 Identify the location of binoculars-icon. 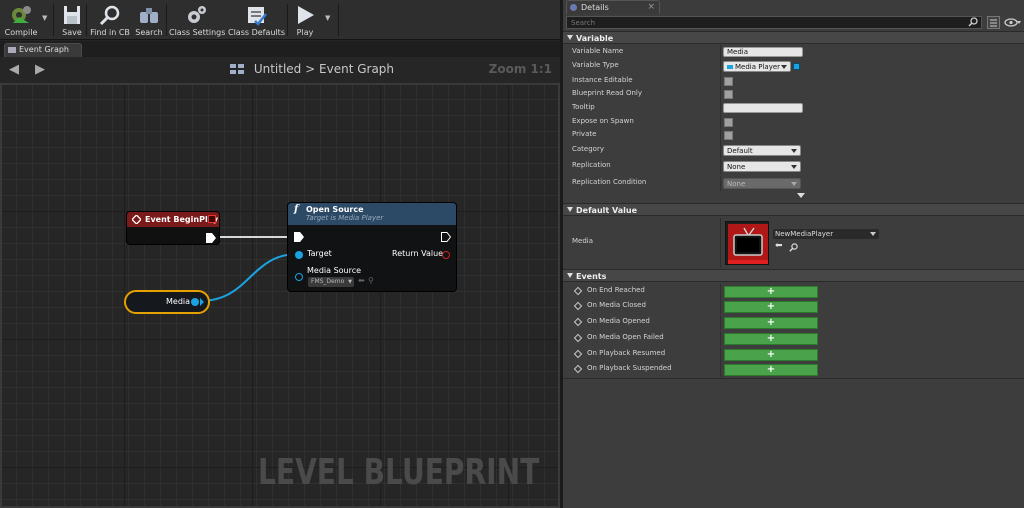
(149, 15).